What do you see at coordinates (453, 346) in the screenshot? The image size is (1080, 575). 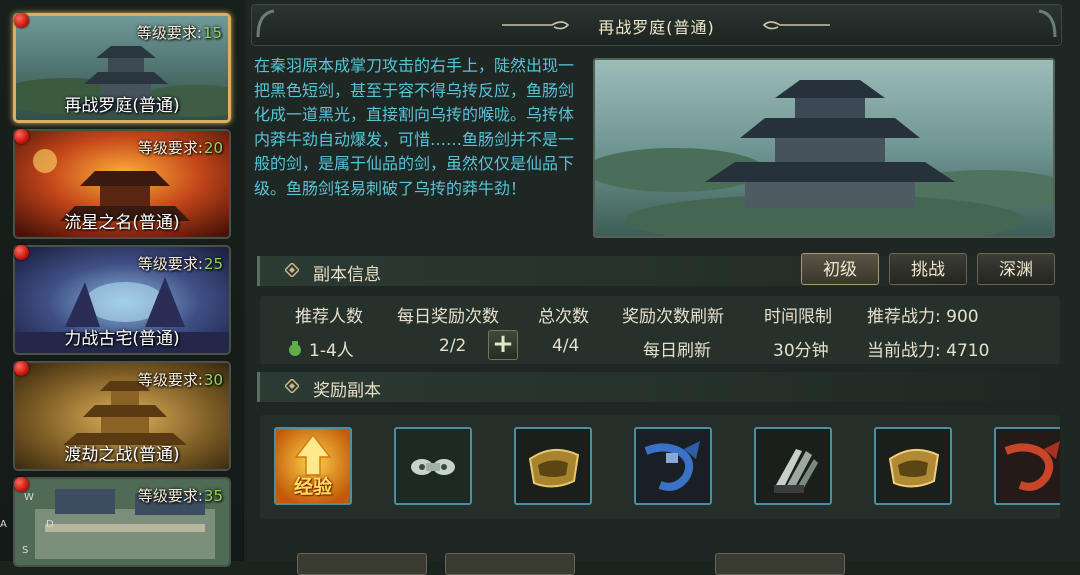 I see `value-daily-rewards: 2/2` at bounding box center [453, 346].